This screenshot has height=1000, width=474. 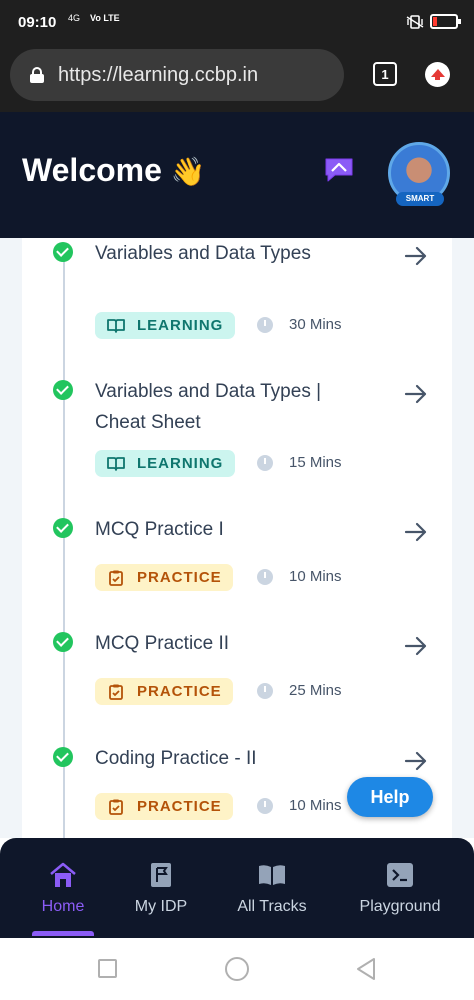 I want to click on nav-item-home: Home, so click(x=63, y=888).